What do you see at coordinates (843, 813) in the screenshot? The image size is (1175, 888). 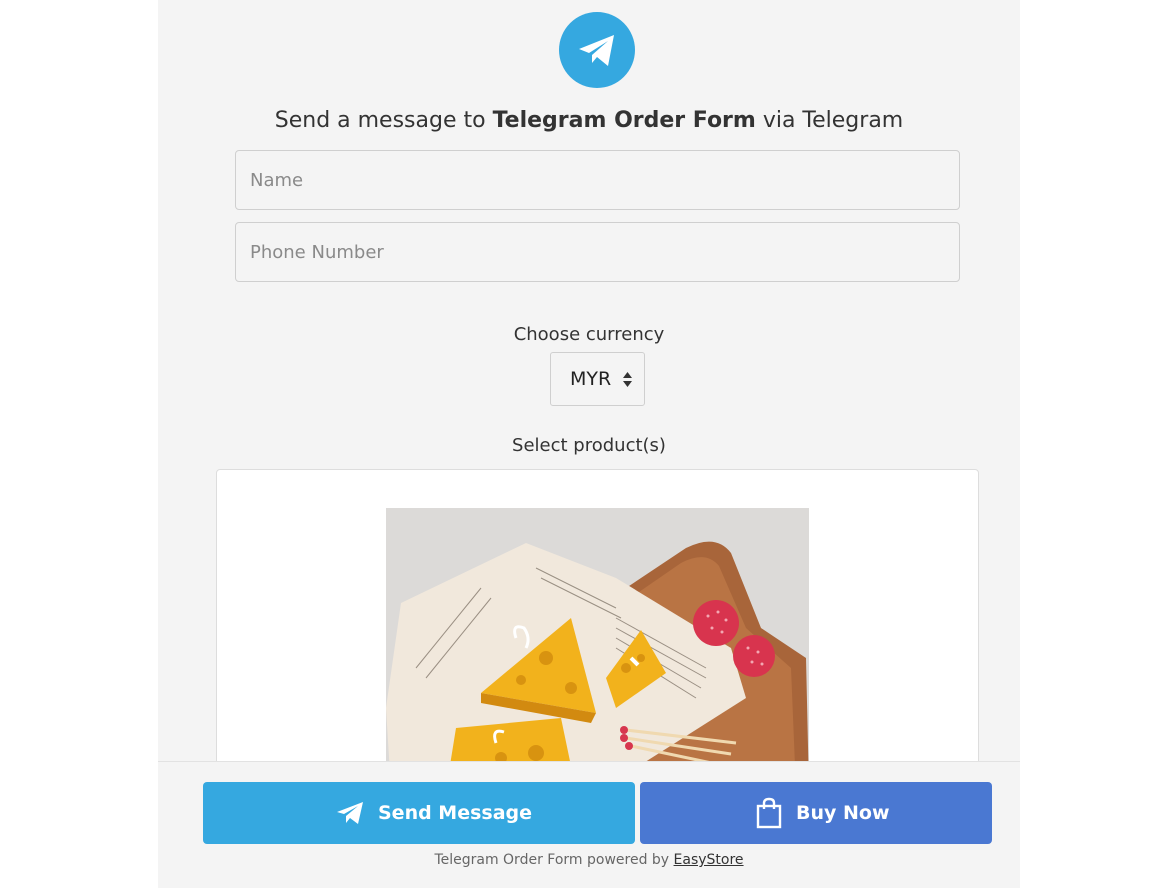 I see `buy-now-label: Buy Now` at bounding box center [843, 813].